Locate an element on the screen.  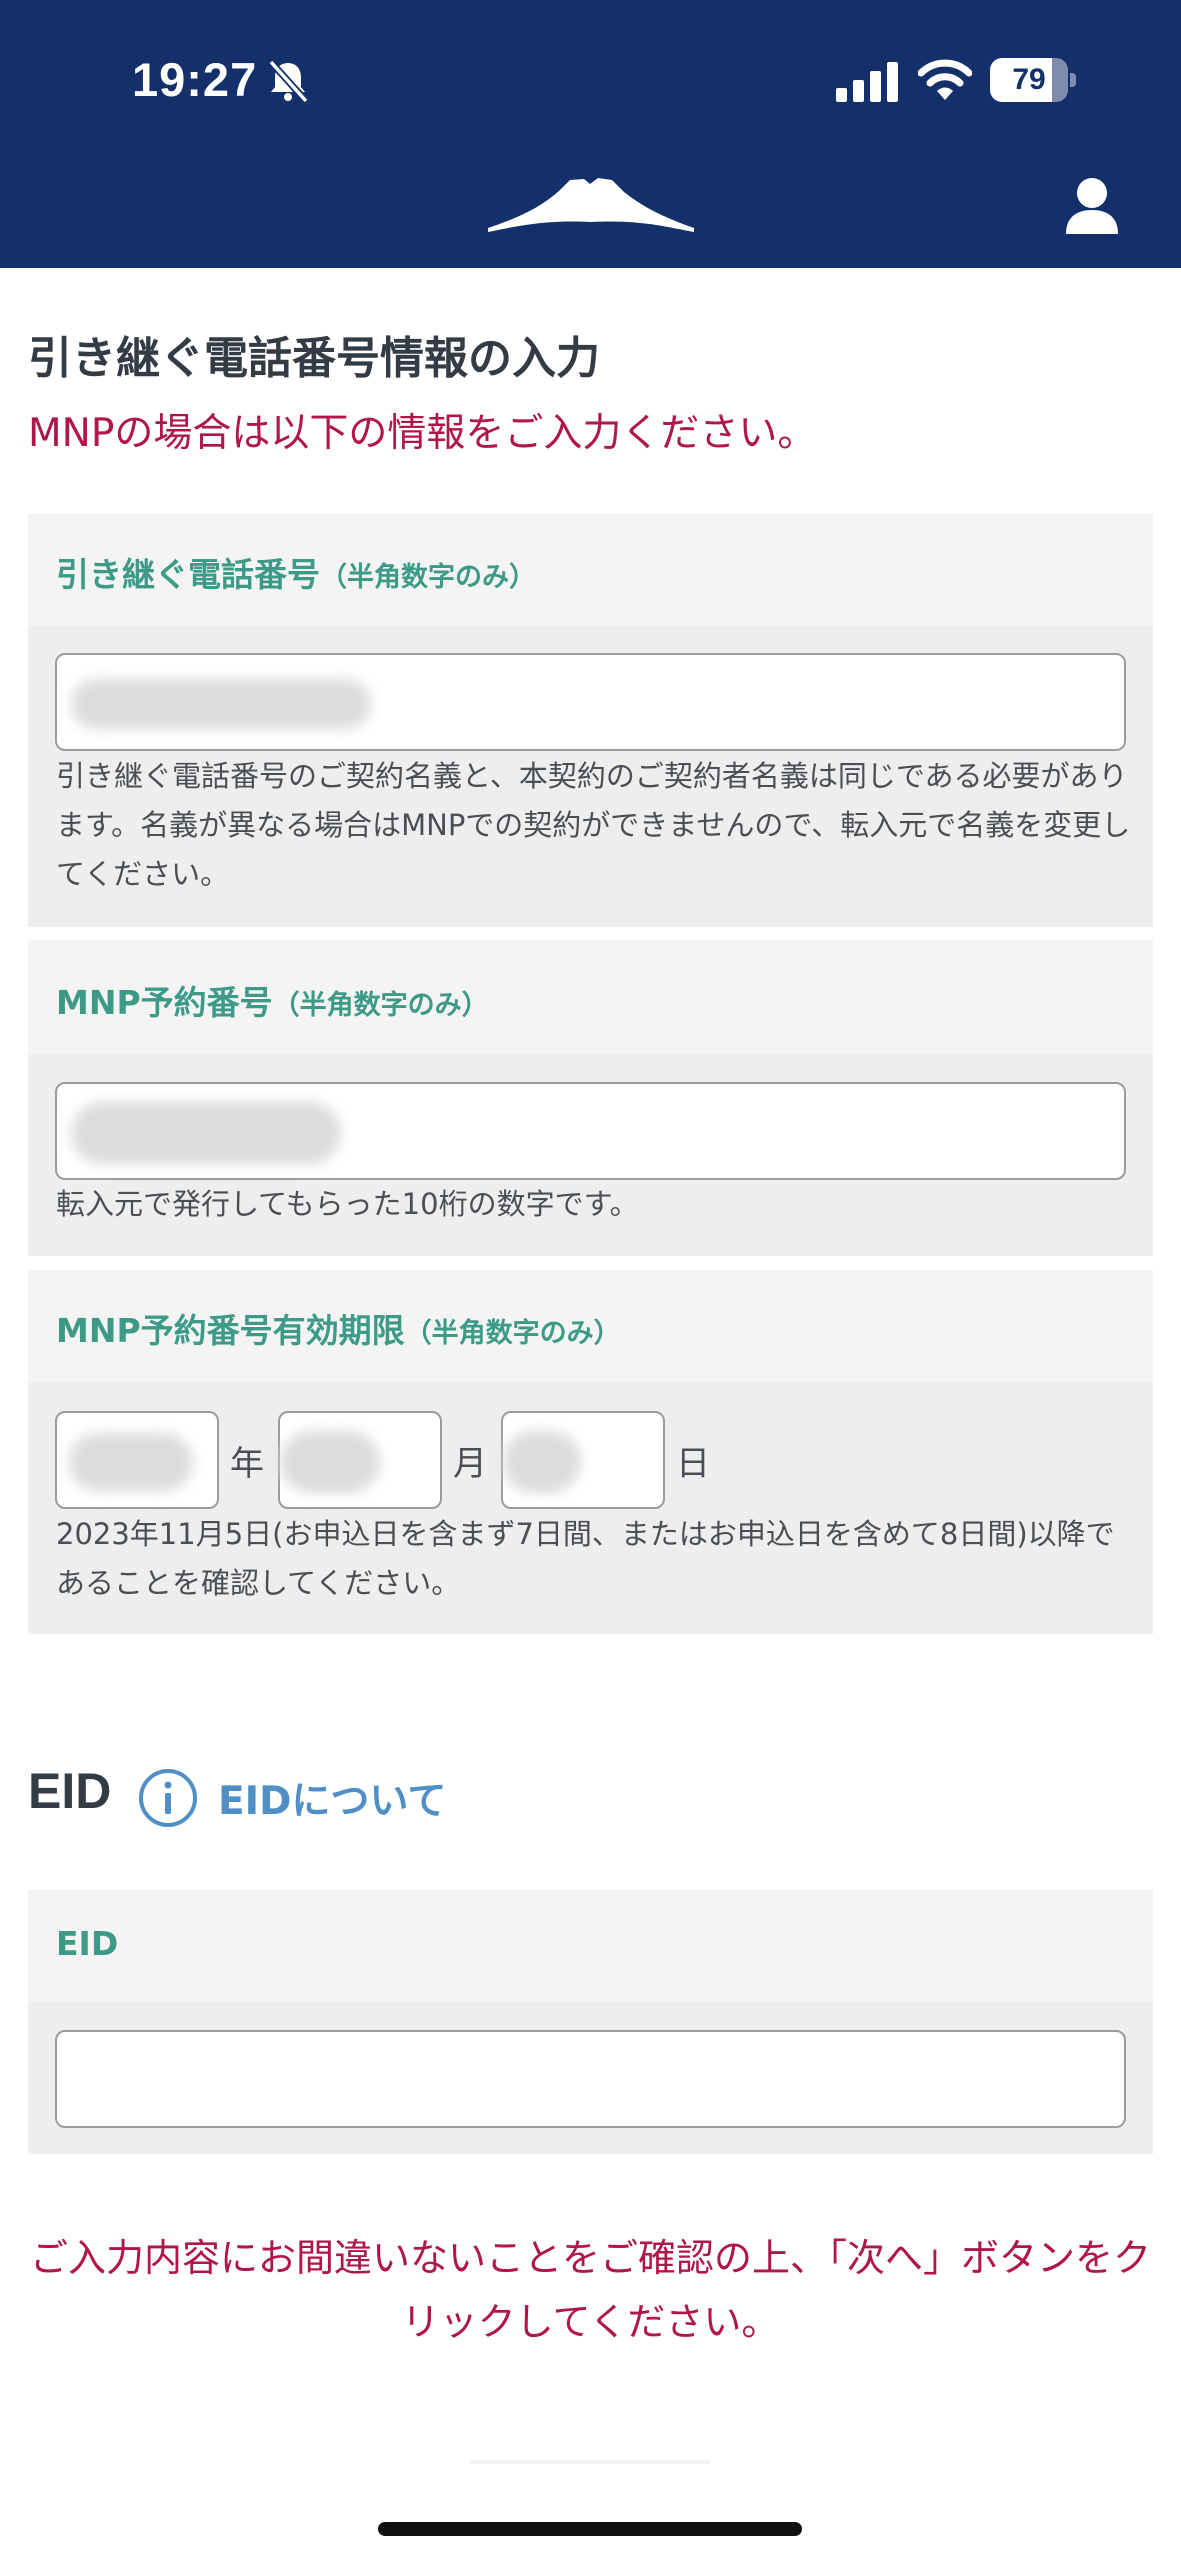
page-title: 引き継ぐ電話番号情報の入力 is located at coordinates (314, 358).